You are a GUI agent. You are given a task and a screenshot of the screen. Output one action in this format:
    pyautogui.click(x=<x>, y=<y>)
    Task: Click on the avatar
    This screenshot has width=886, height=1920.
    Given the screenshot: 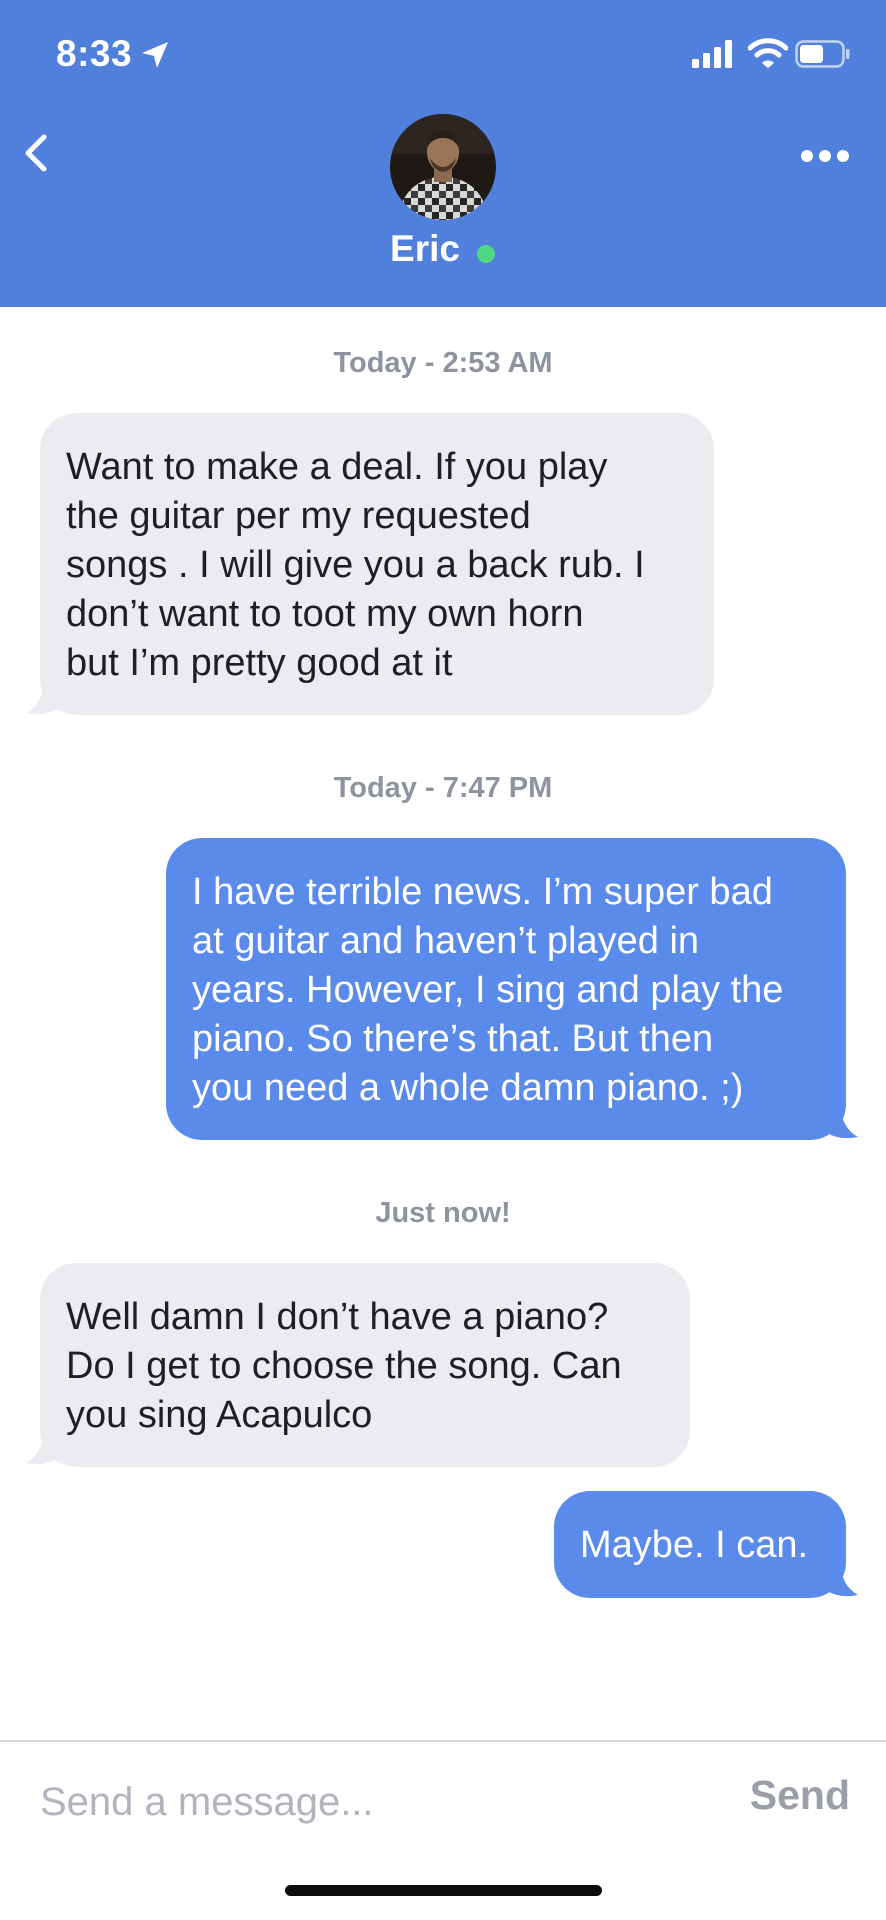 What is the action you would take?
    pyautogui.click(x=443, y=167)
    